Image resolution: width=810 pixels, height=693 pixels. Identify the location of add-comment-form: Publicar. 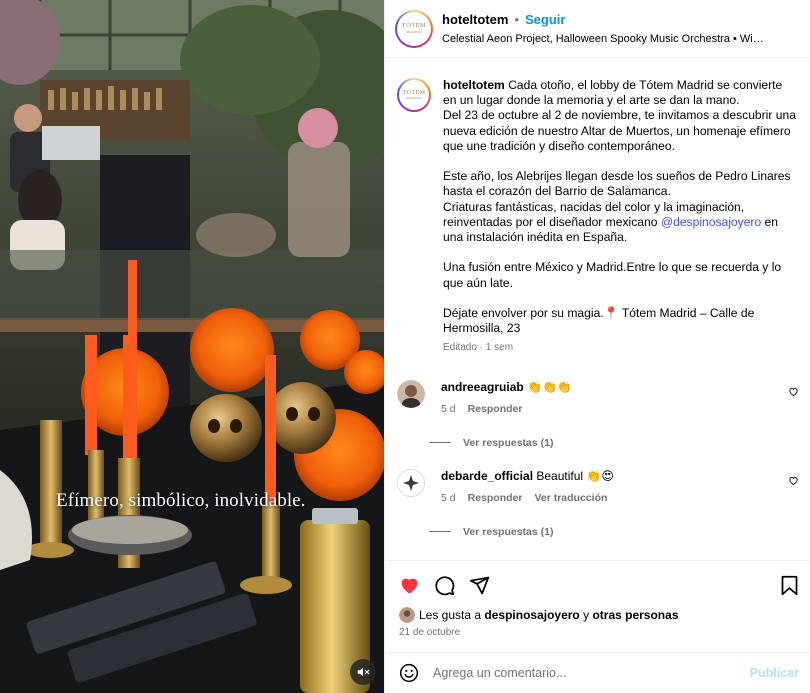
(597, 672).